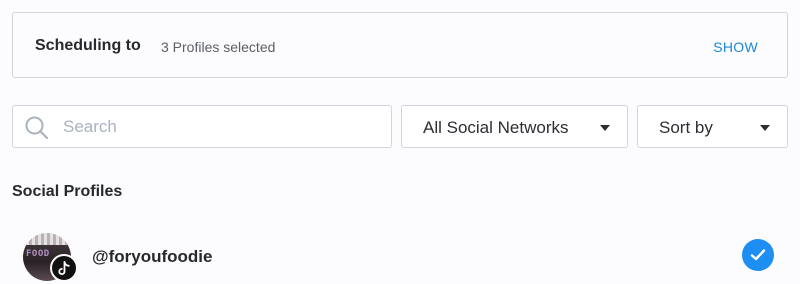 The width and height of the screenshot is (800, 284). What do you see at coordinates (37, 128) in the screenshot?
I see `search-icon` at bounding box center [37, 128].